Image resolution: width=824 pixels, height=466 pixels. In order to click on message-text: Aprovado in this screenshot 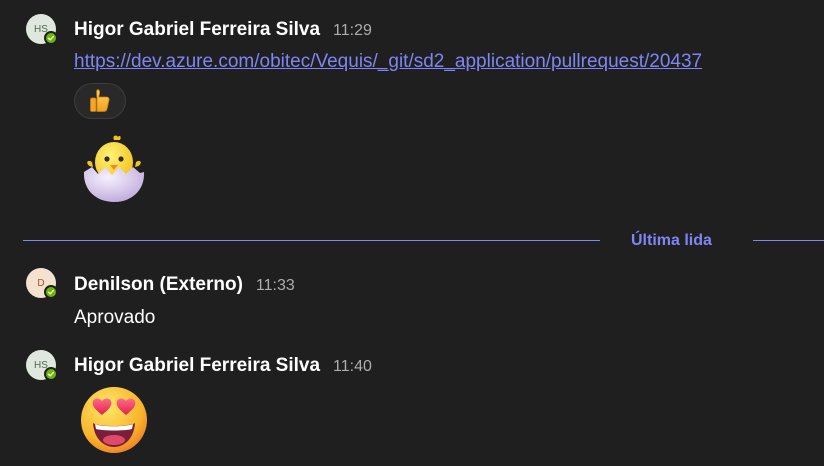, I will do `click(115, 317)`.